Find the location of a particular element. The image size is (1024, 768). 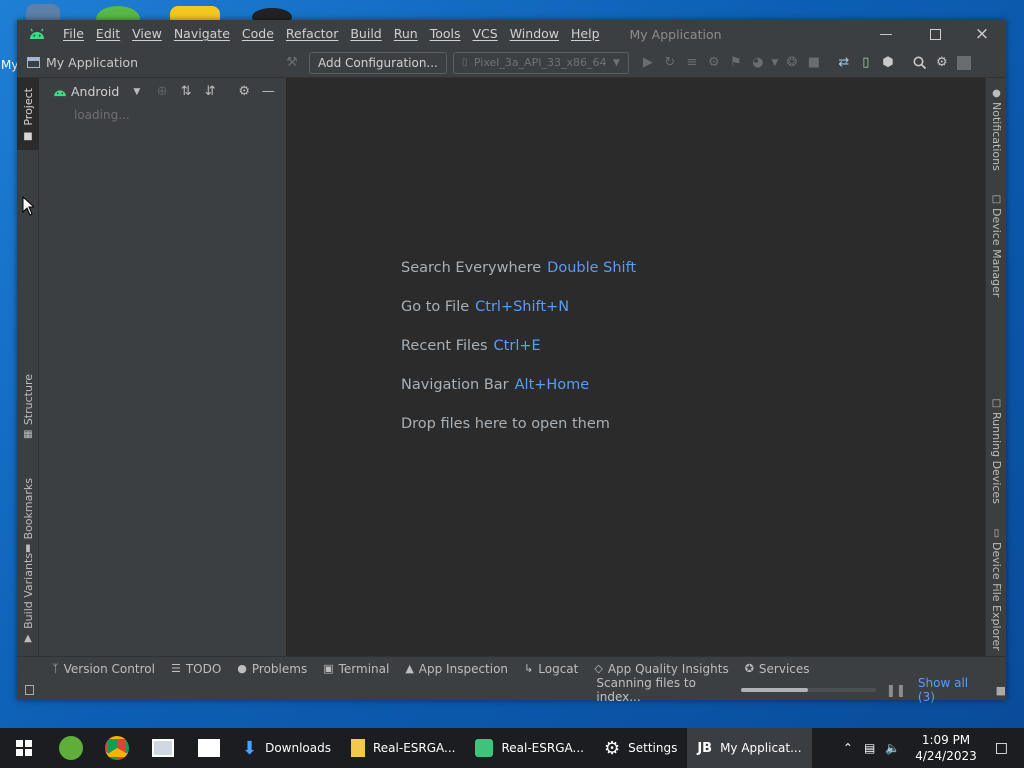

chrome-icon is located at coordinates (117, 748).